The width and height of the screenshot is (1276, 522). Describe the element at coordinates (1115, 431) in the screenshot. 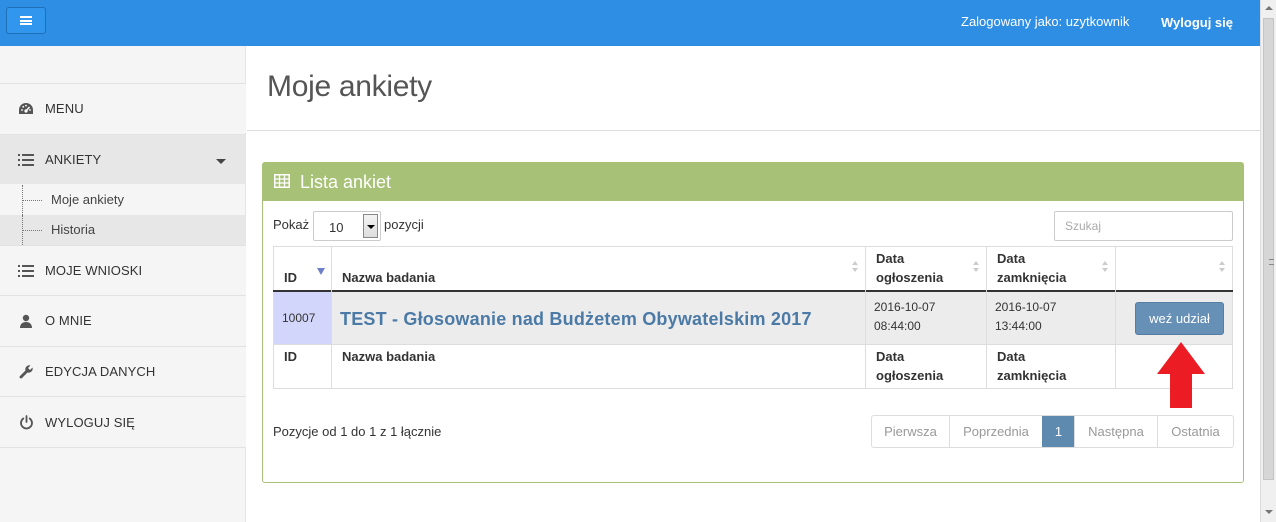

I see `pager-next: Następna` at that location.